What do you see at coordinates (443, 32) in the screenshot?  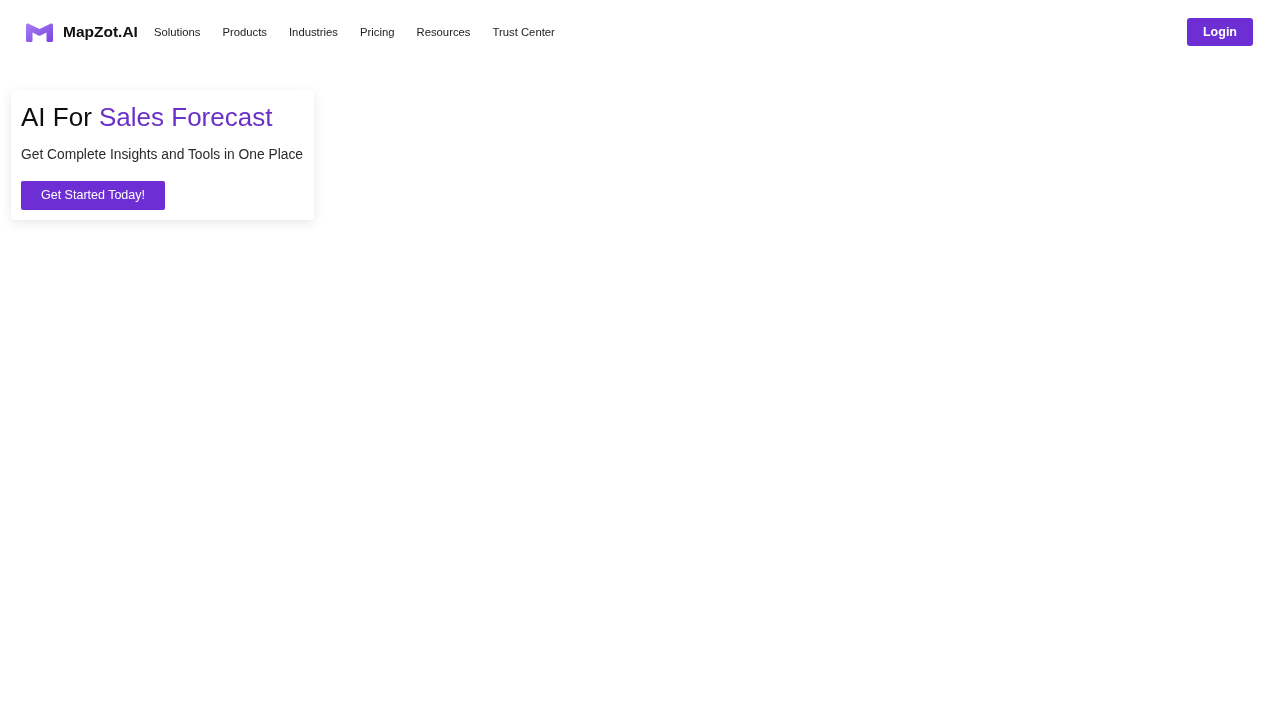 I see `nav-link: Resources` at bounding box center [443, 32].